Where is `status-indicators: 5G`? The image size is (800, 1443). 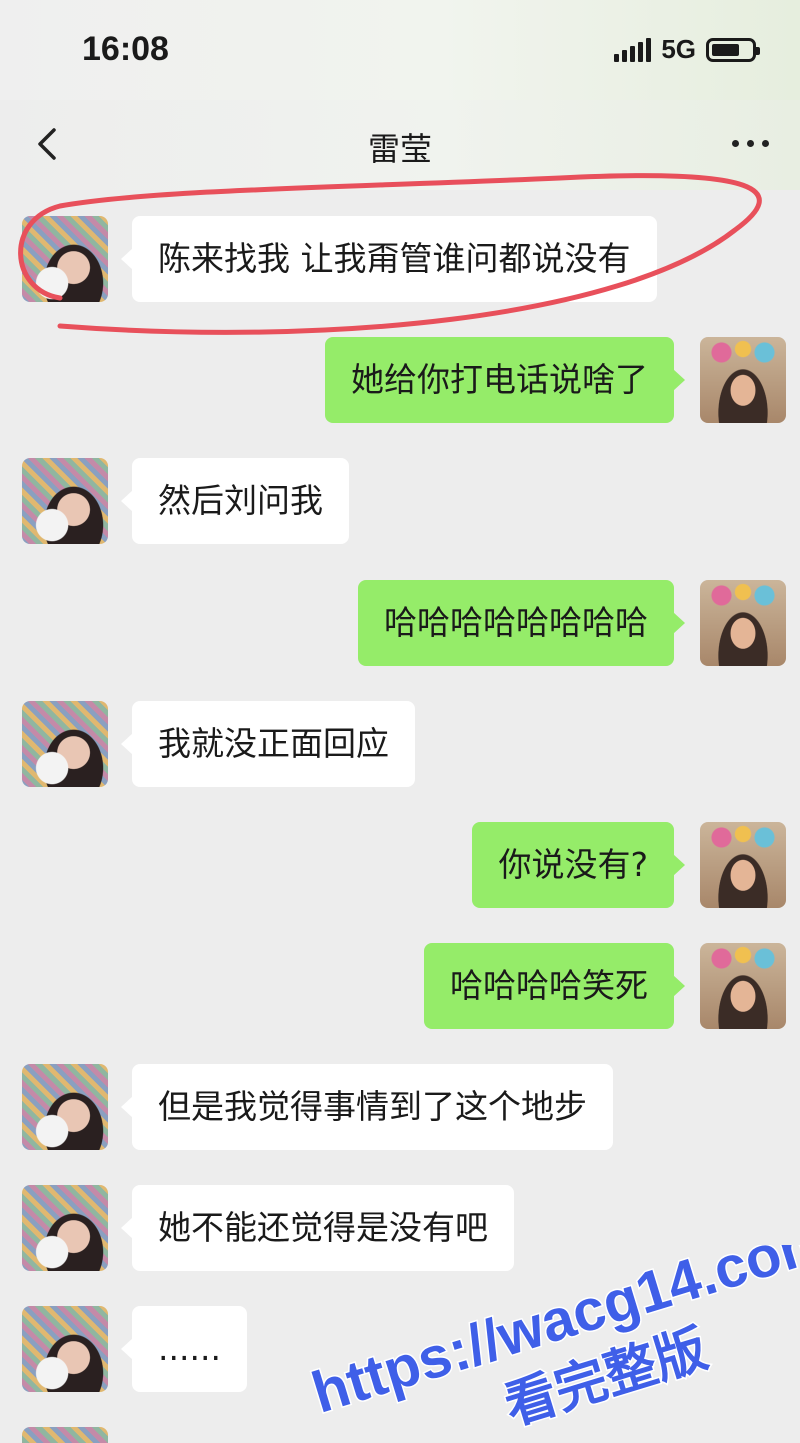 status-indicators: 5G is located at coordinates (687, 49).